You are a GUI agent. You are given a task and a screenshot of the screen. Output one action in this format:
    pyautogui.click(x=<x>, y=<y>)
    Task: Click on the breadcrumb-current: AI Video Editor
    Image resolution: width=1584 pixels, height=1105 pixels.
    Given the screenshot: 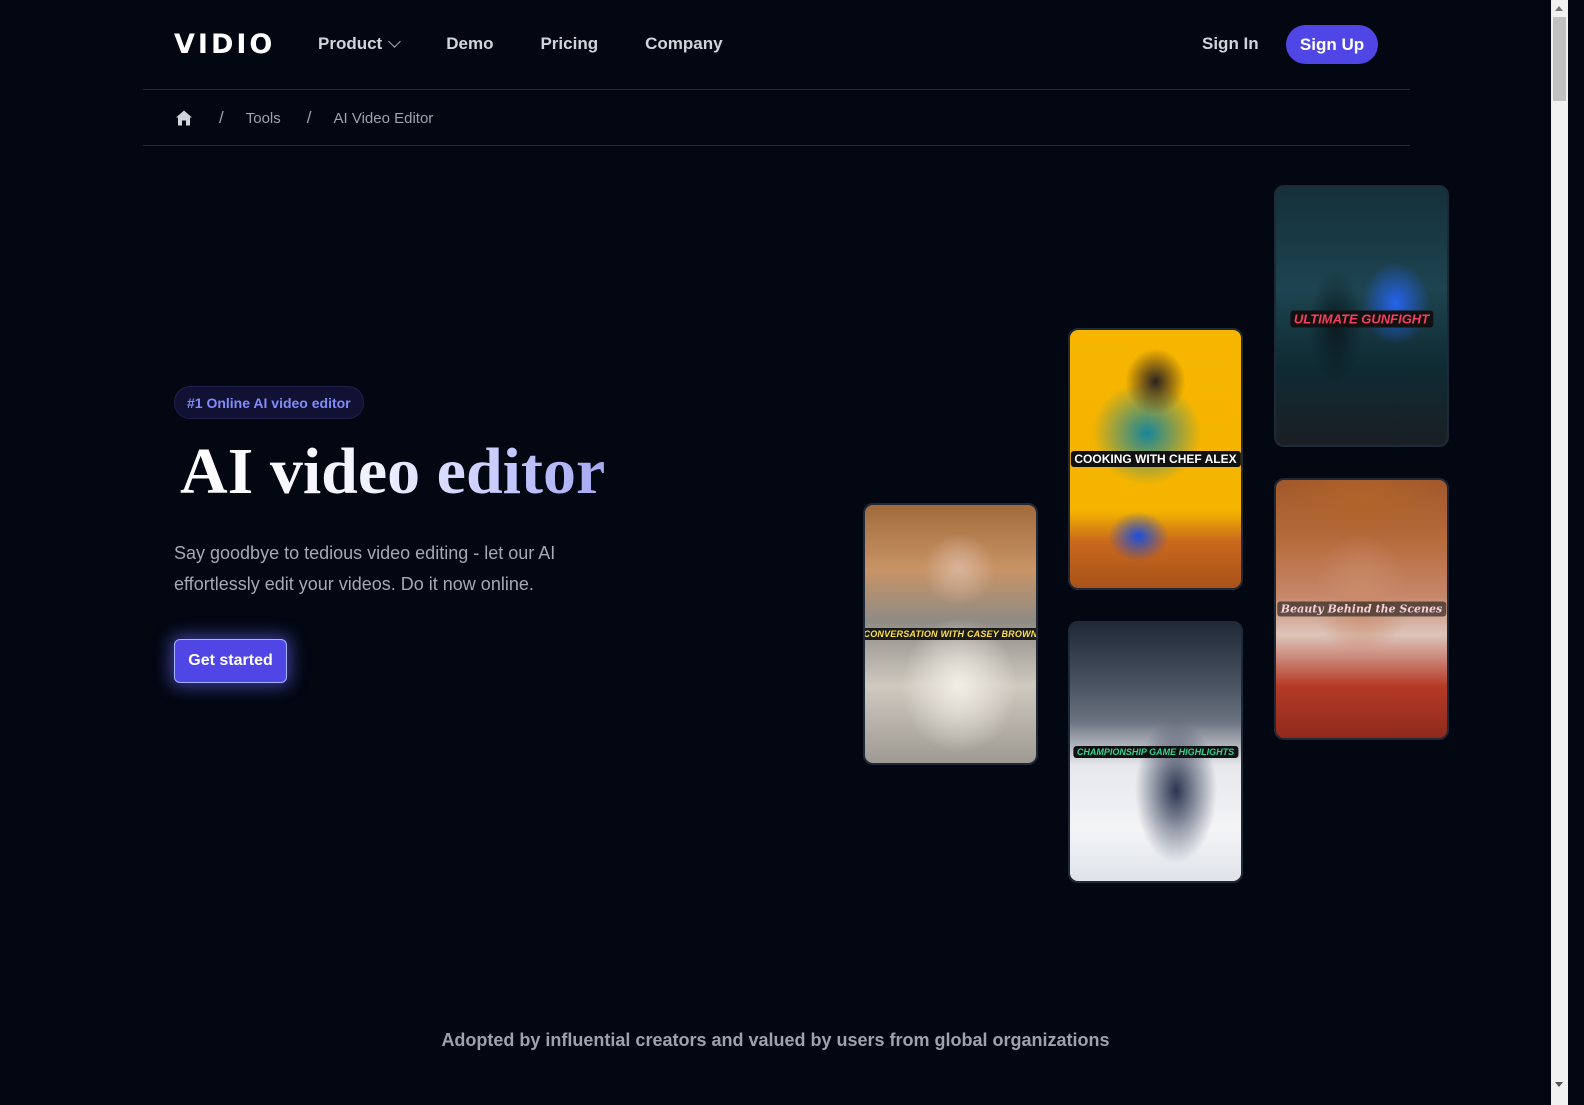 What is the action you would take?
    pyautogui.click(x=383, y=118)
    